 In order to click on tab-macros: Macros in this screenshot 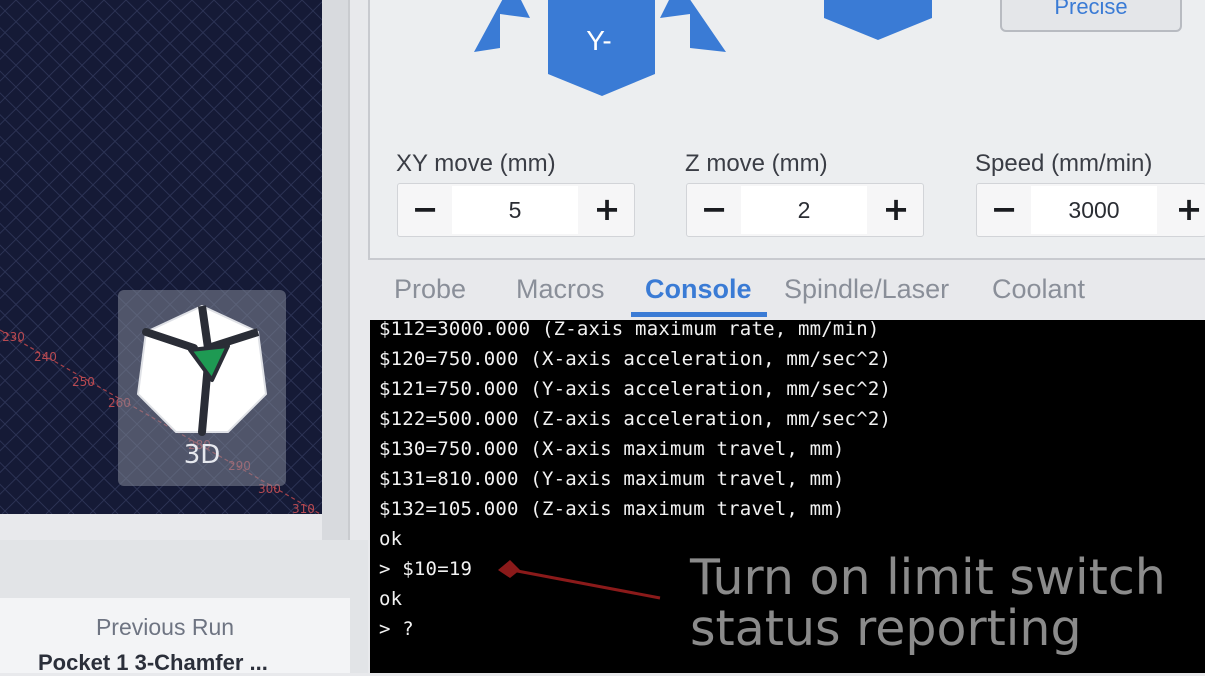, I will do `click(560, 289)`.